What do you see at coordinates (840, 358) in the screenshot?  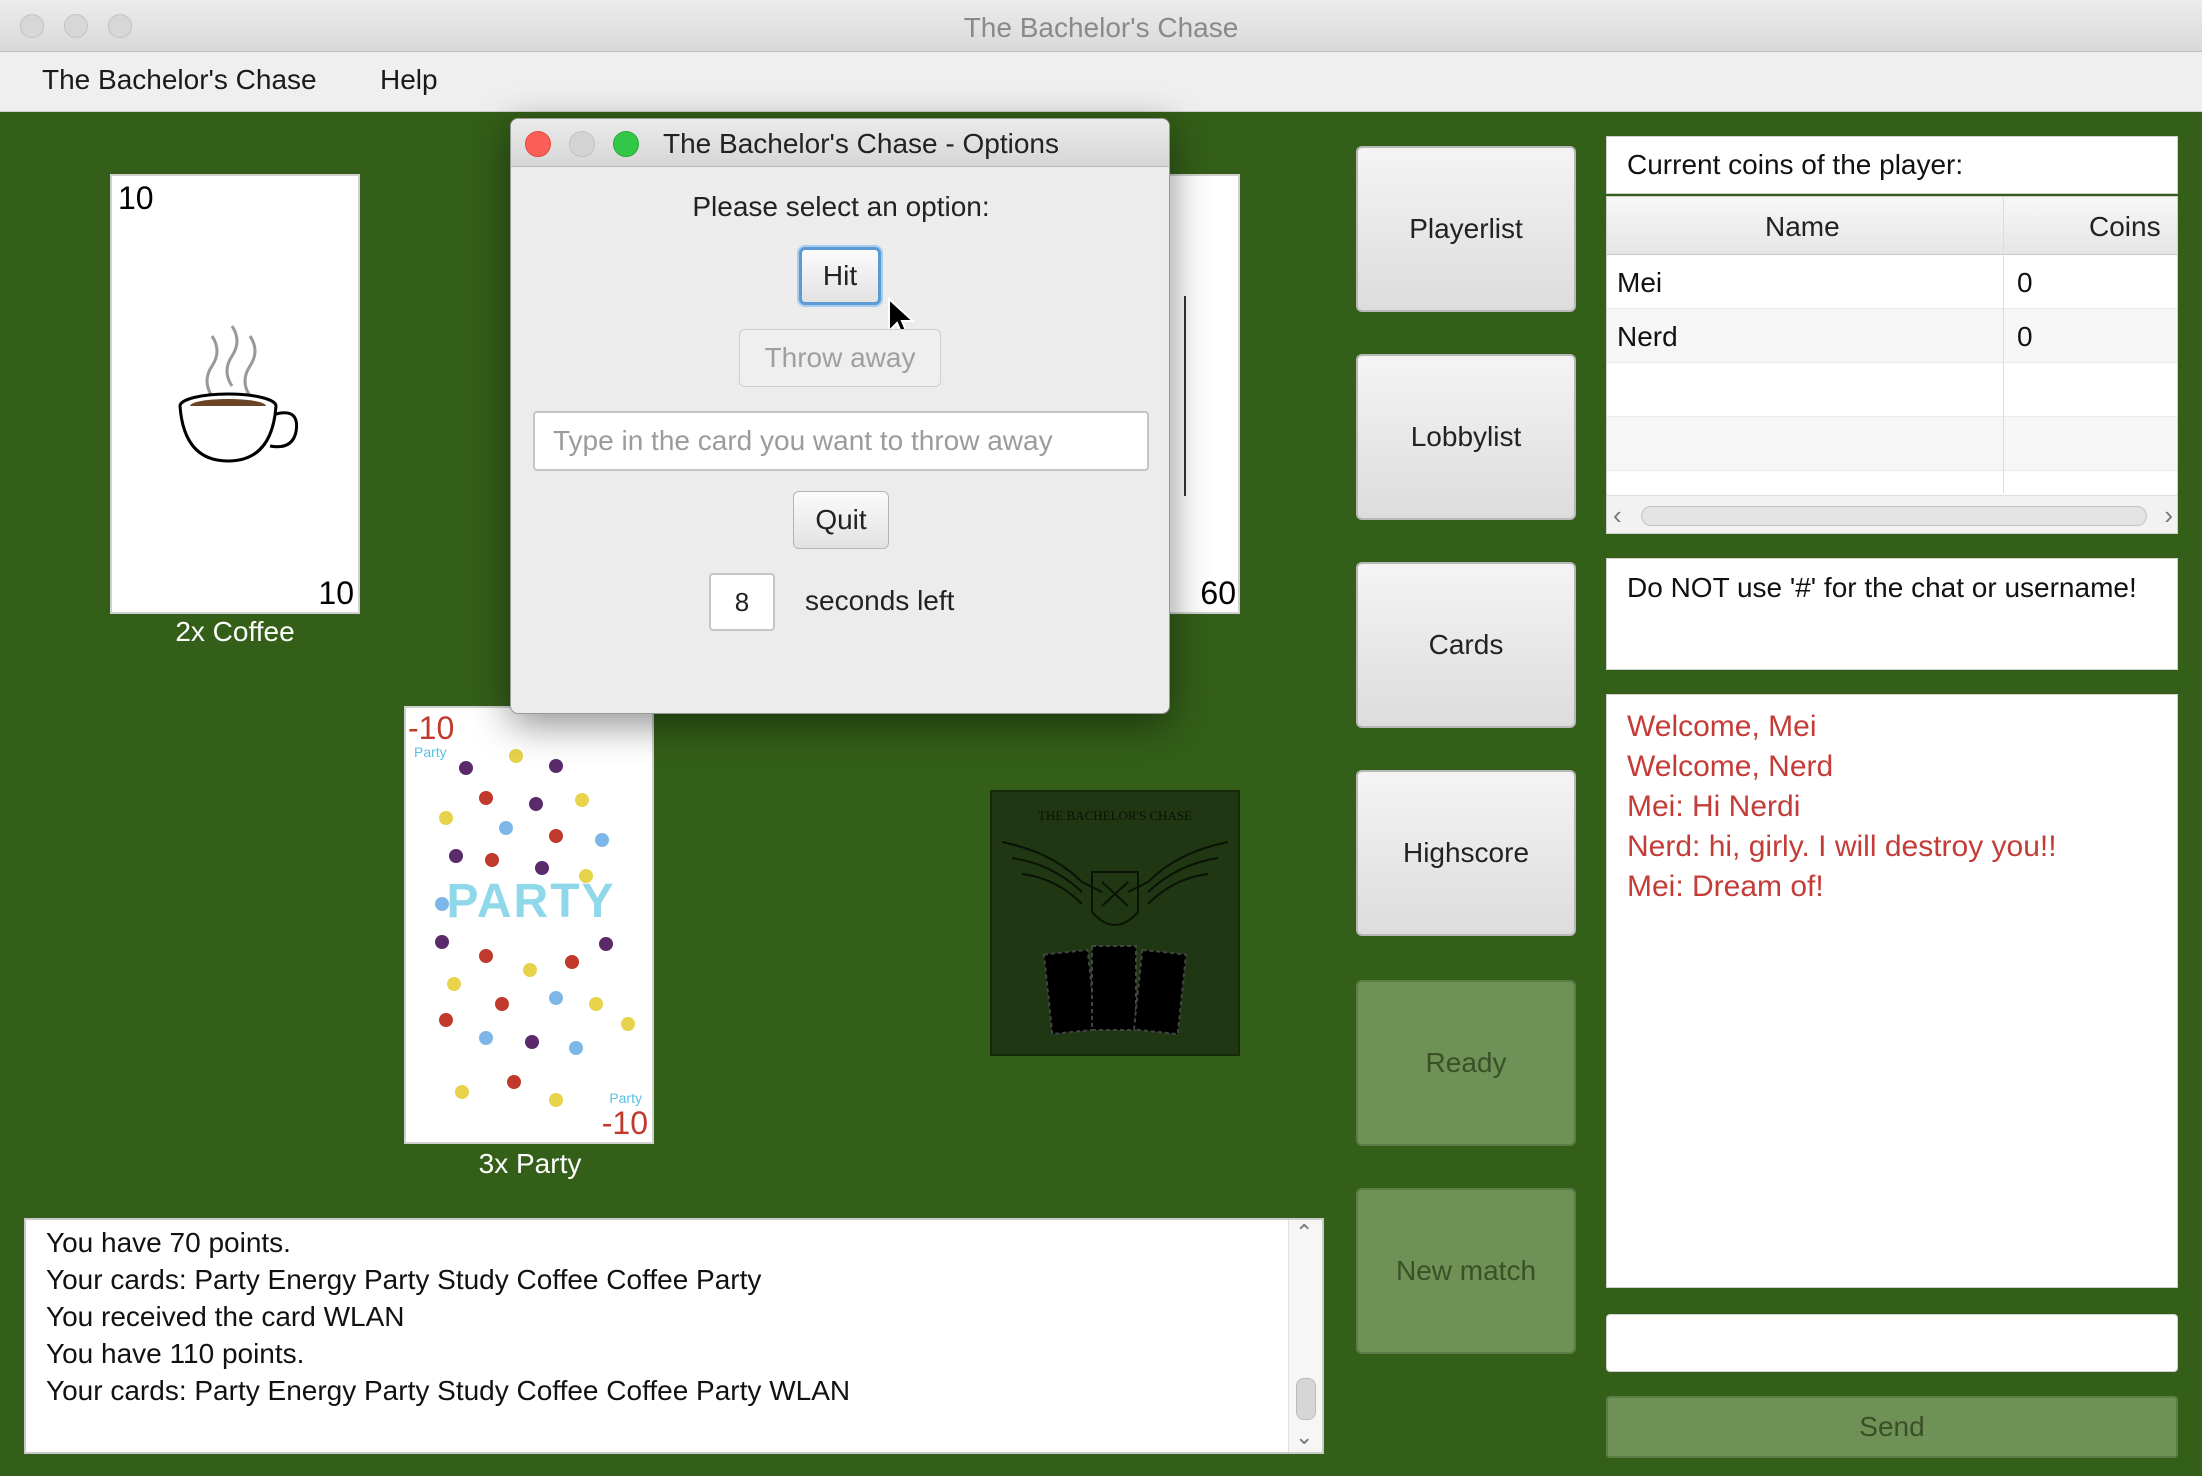 I see `throw-away-button: Throw away` at bounding box center [840, 358].